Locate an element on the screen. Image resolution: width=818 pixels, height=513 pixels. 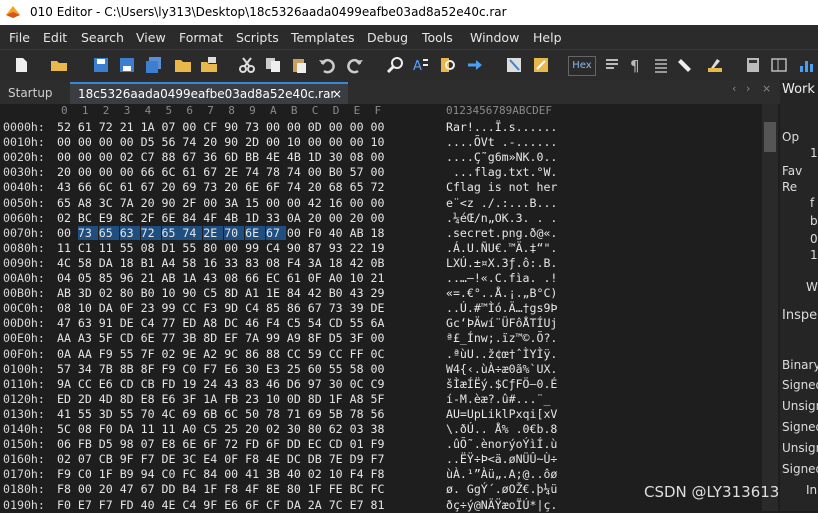
hex-byte: A8 is located at coordinates (360, 399).